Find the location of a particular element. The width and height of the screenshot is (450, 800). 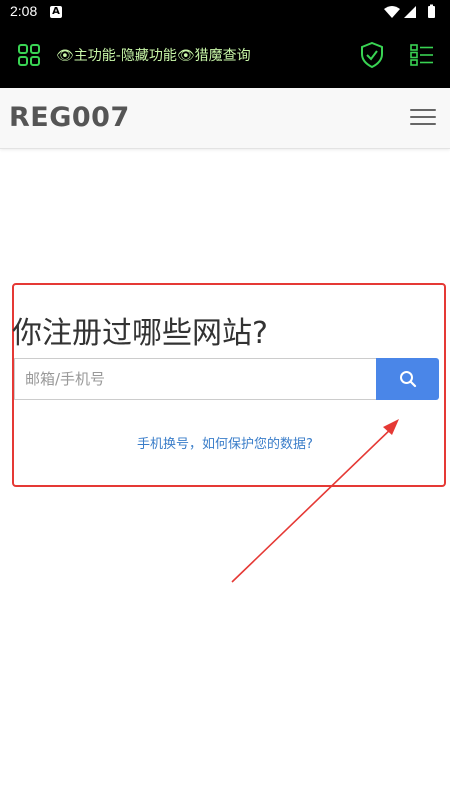

page-question: 你注册过哪些网站? is located at coordinates (140, 333).